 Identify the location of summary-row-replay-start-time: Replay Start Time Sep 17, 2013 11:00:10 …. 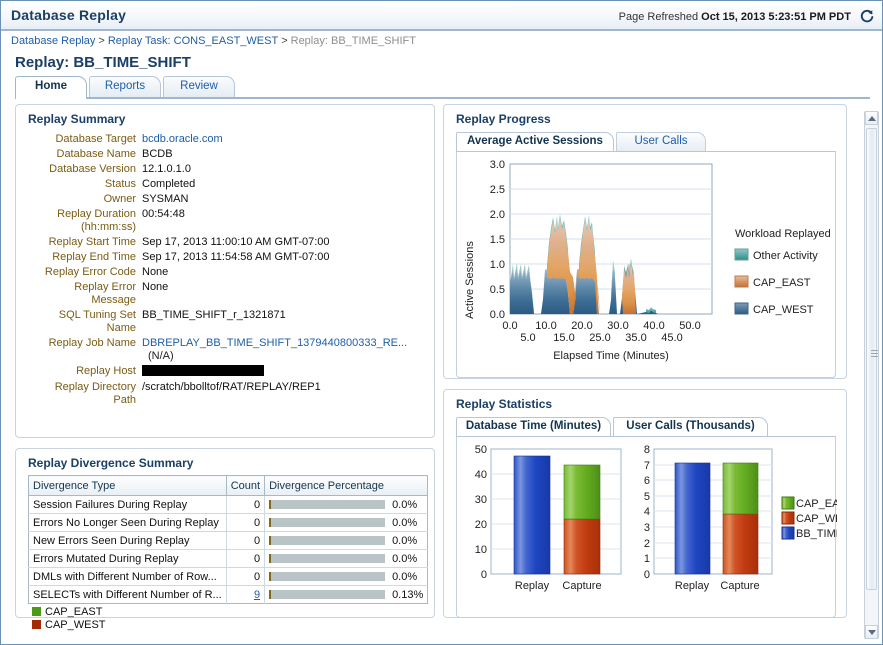
(225, 242).